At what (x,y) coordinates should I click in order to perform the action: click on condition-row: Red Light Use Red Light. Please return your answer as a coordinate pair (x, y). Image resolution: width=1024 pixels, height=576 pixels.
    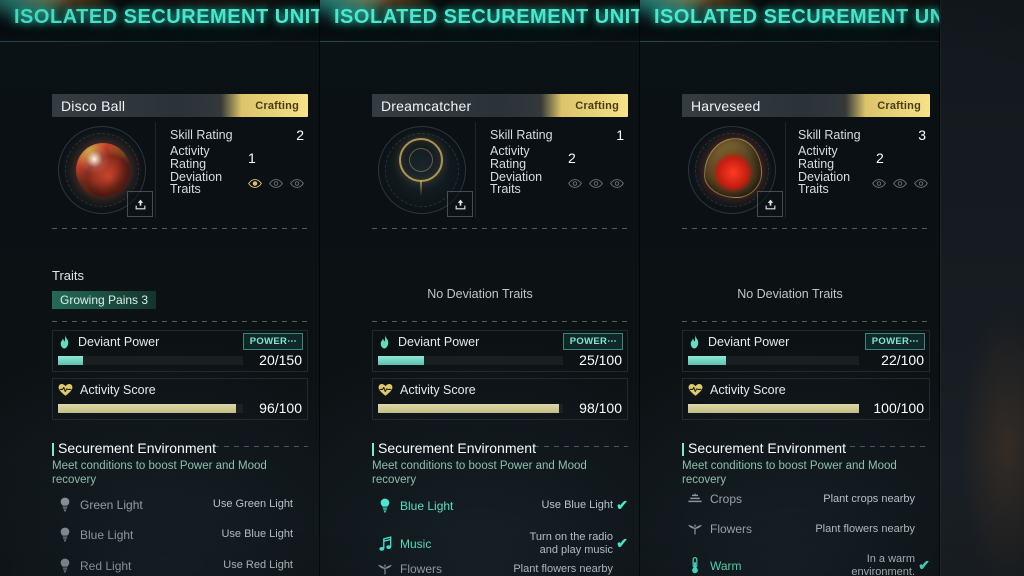
    Looking at the image, I should click on (180, 565).